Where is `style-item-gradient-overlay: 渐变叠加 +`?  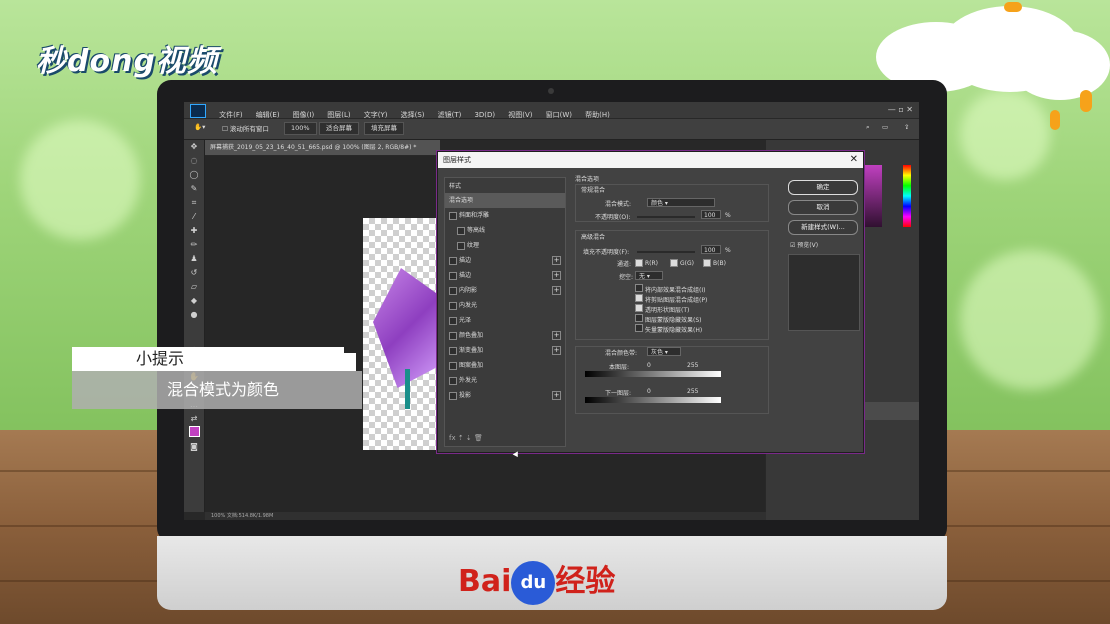
style-item-gradient-overlay: 渐变叠加 + is located at coordinates (505, 350).